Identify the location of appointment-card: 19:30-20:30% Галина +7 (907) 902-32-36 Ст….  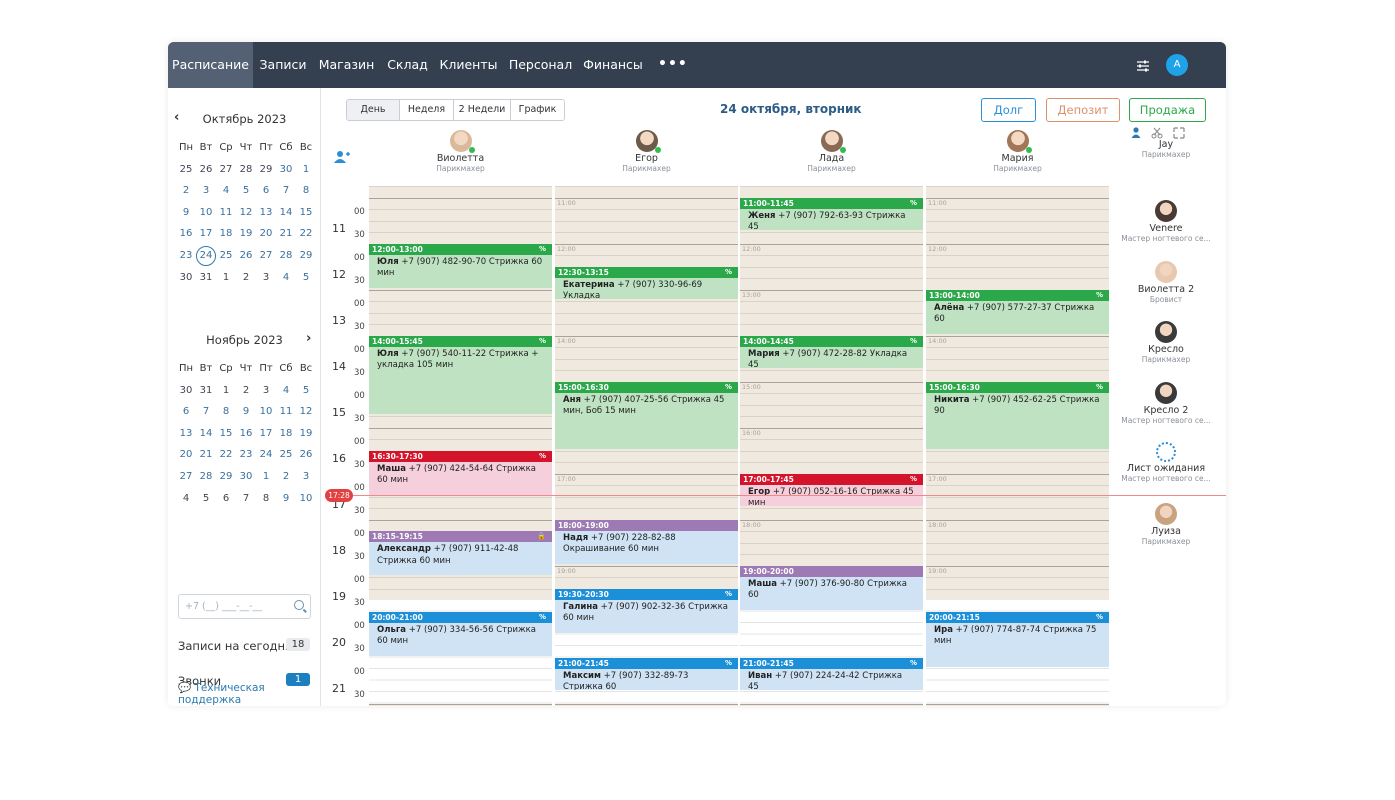
(646, 610).